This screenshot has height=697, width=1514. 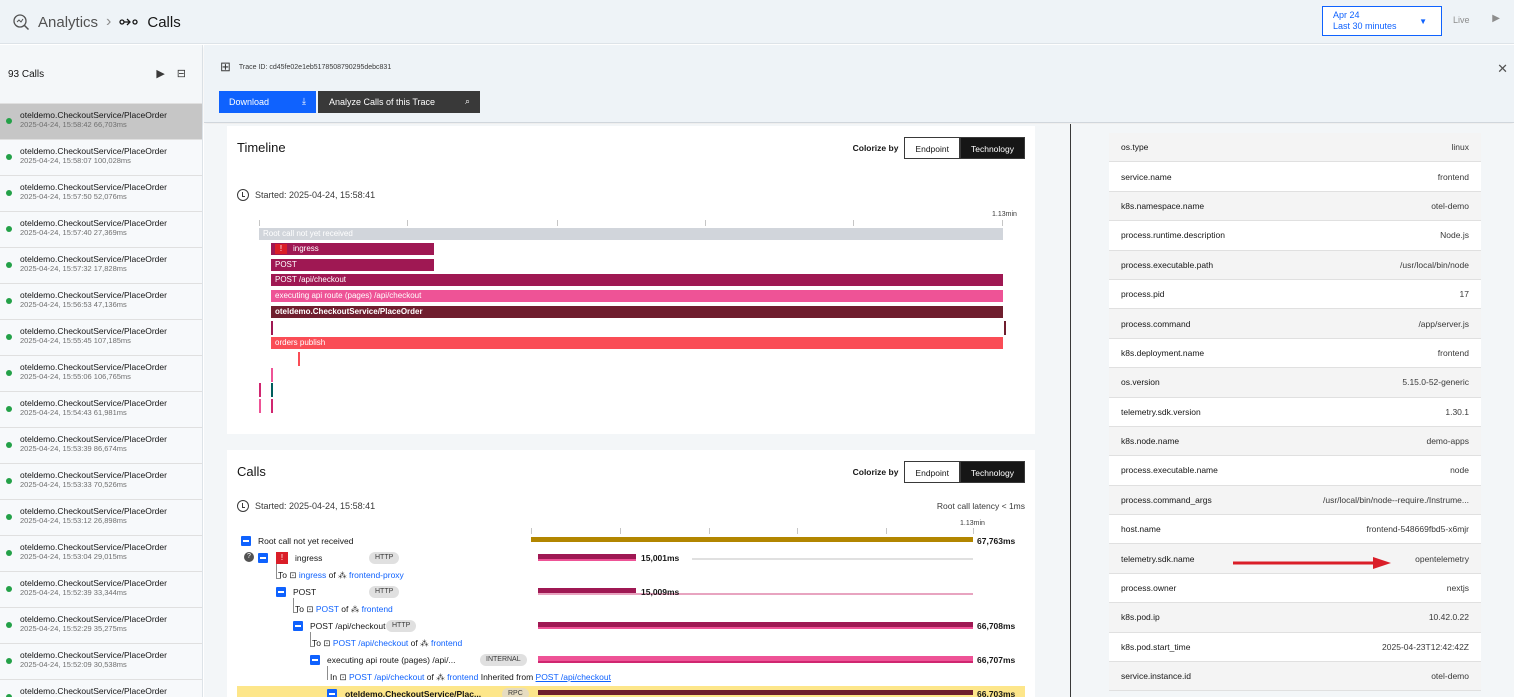 What do you see at coordinates (68, 22) in the screenshot?
I see `breadcrumb-analytics: Analytics` at bounding box center [68, 22].